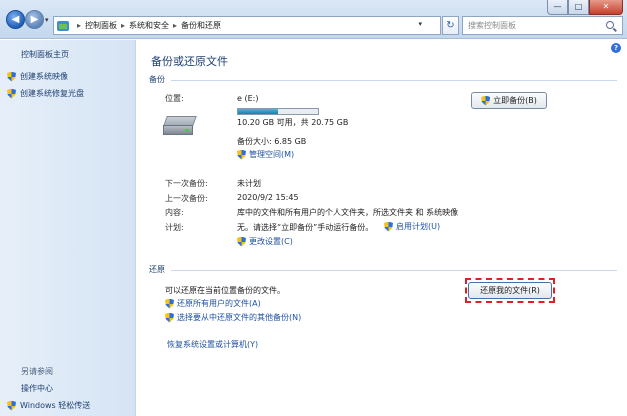 This screenshot has width=627, height=416. What do you see at coordinates (450, 25) in the screenshot?
I see `refresh-icon: ↻` at bounding box center [450, 25].